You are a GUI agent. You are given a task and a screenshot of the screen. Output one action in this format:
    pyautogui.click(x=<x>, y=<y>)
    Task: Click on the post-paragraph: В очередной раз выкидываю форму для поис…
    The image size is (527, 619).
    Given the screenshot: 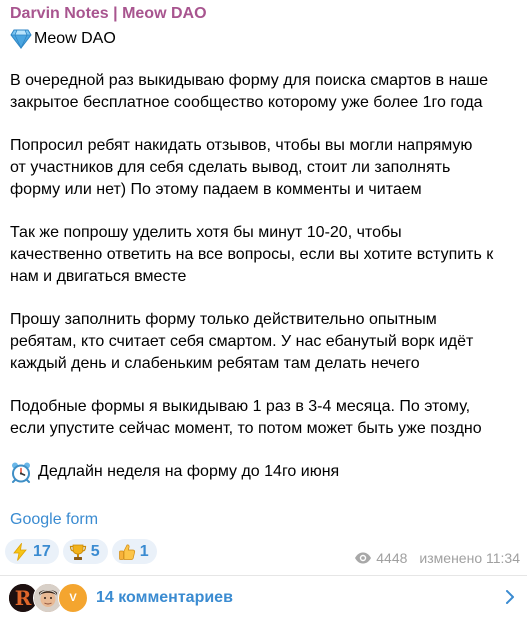 What is the action you would take?
    pyautogui.click(x=266, y=92)
    